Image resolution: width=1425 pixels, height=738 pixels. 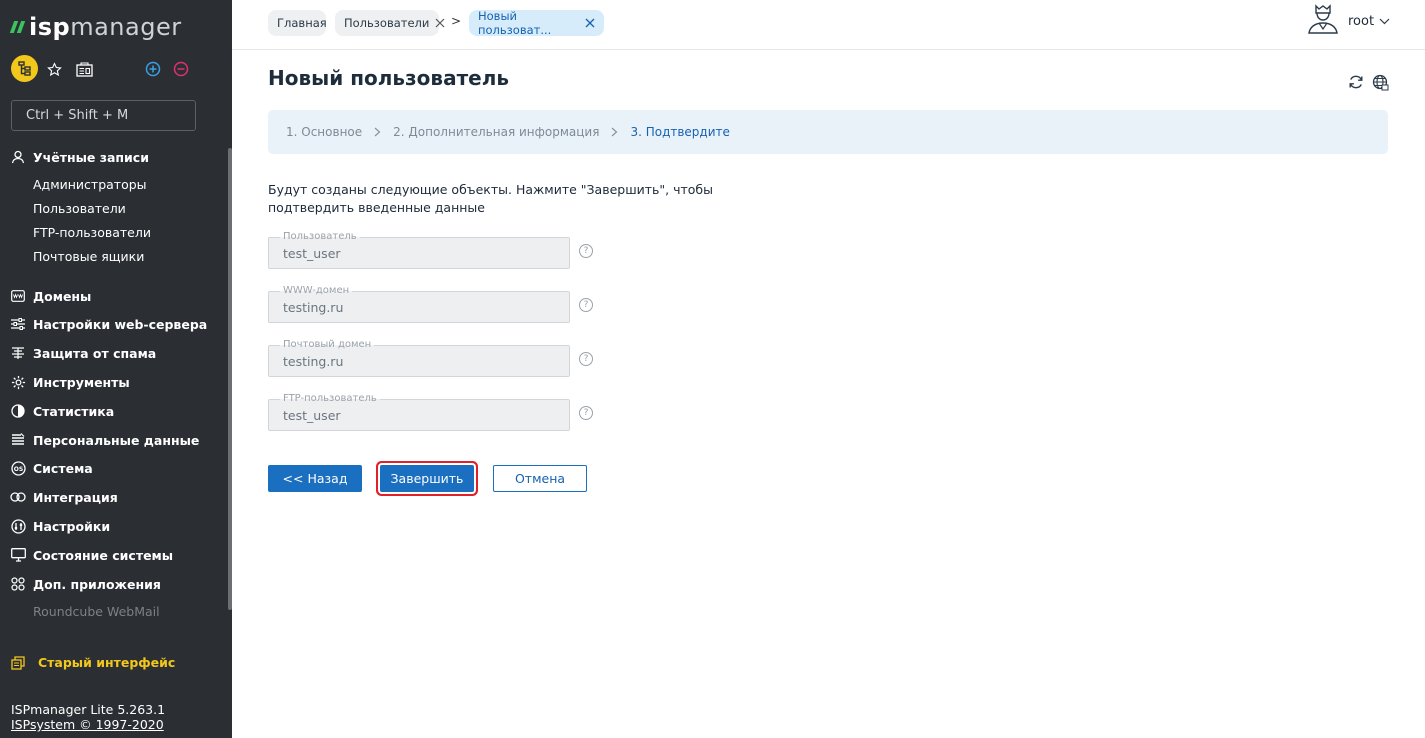 I want to click on gear-icon, so click(x=18, y=382).